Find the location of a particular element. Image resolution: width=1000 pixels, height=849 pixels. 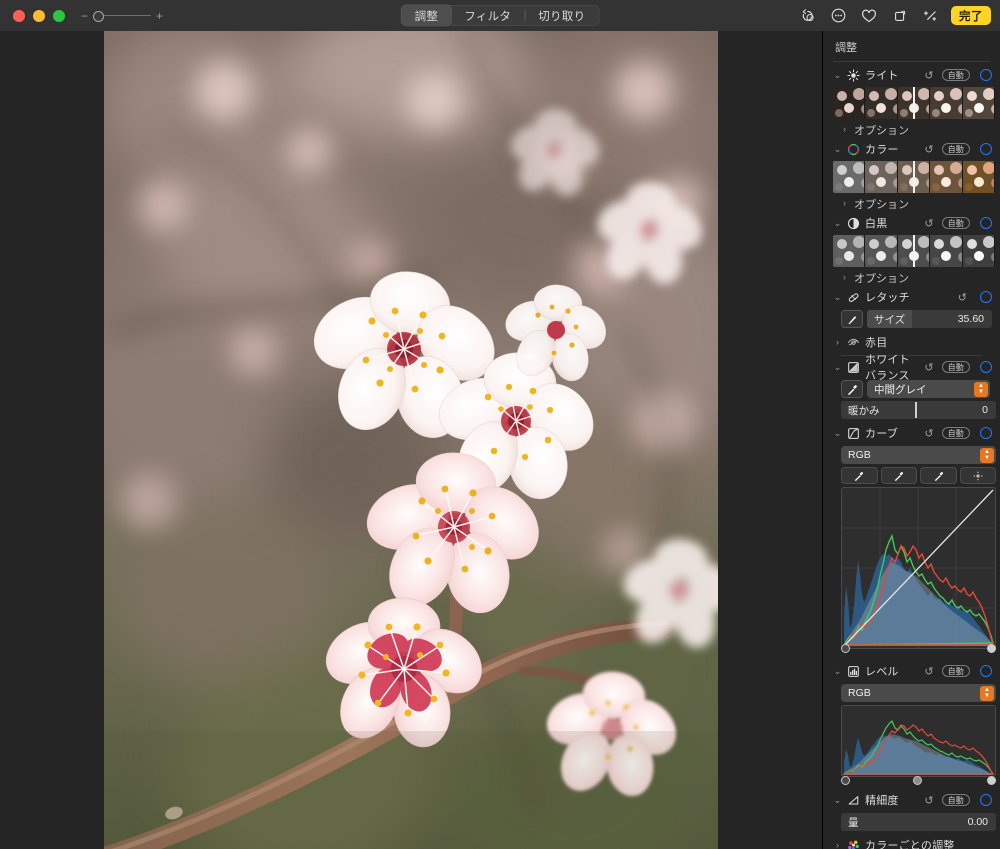

revert-to-original-icon: i is located at coordinates (807, 16).